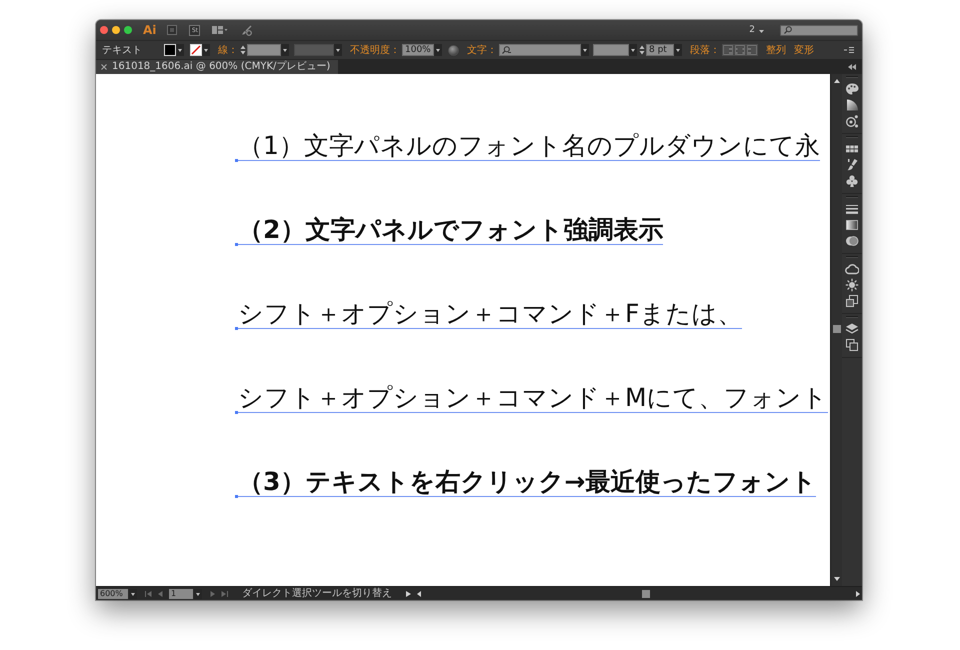 This screenshot has width=960, height=650. What do you see at coordinates (852, 121) in the screenshot?
I see `circle-nodes-icon` at bounding box center [852, 121].